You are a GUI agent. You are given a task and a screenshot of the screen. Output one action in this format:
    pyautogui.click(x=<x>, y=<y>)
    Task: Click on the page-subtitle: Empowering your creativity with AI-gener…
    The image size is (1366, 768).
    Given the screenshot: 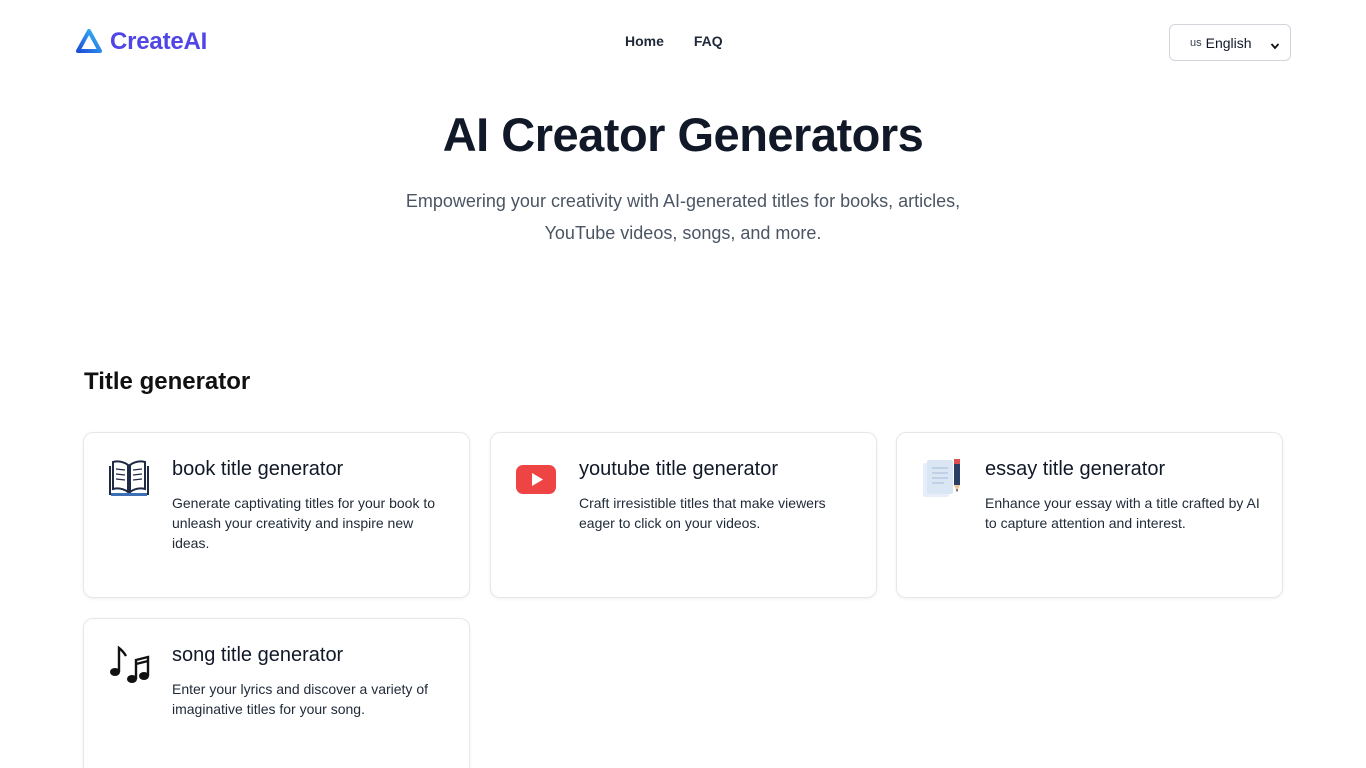 What is the action you would take?
    pyautogui.click(x=683, y=217)
    